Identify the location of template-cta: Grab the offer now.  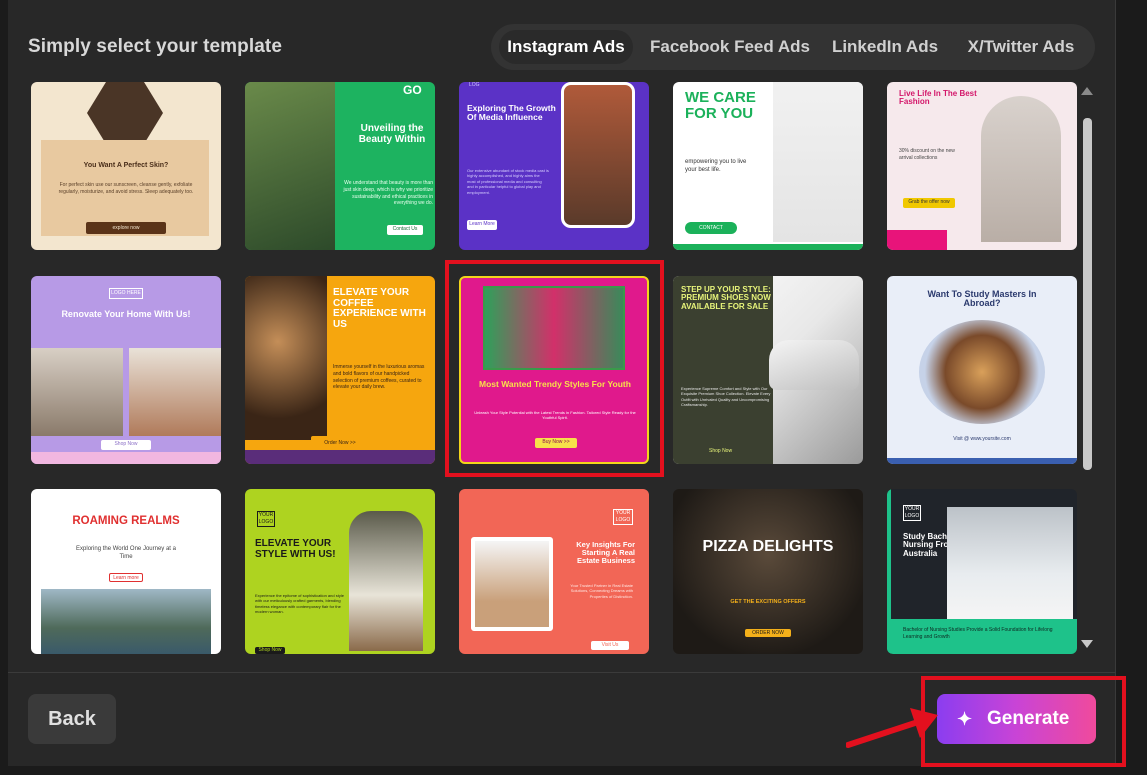
(929, 203).